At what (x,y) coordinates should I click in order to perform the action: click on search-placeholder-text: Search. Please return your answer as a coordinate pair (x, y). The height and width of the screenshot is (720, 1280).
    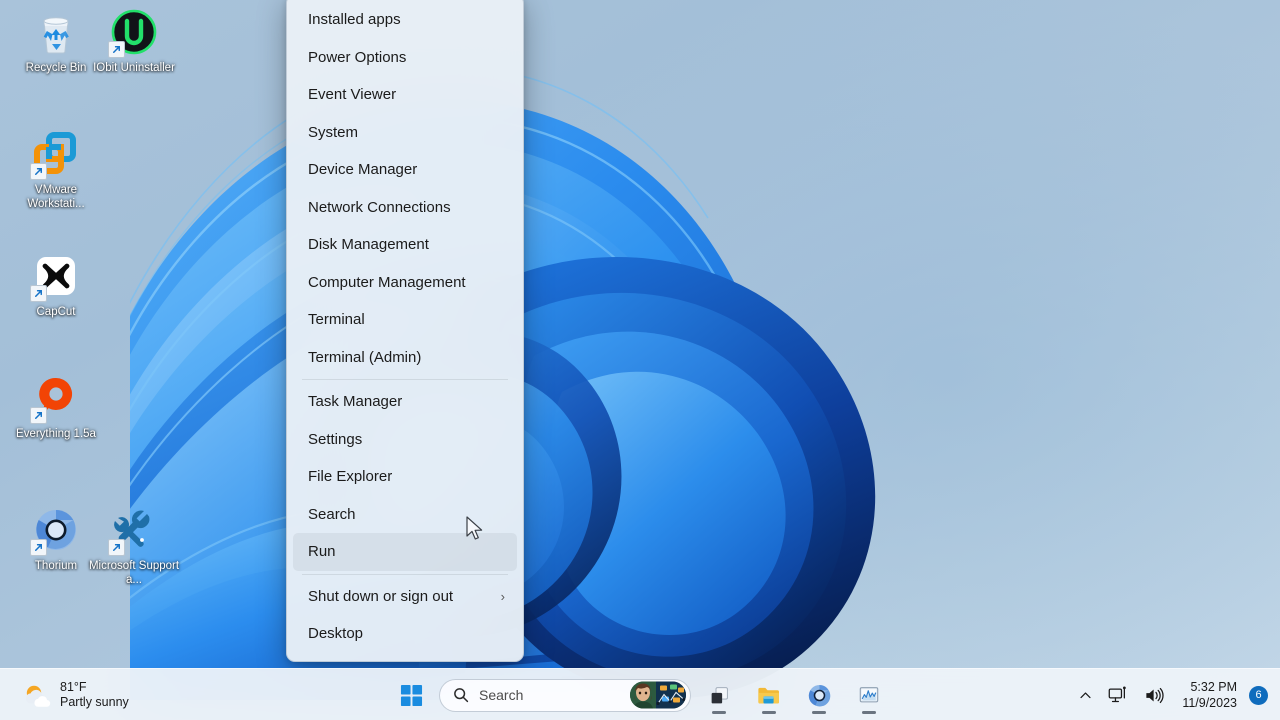
    Looking at the image, I should click on (501, 695).